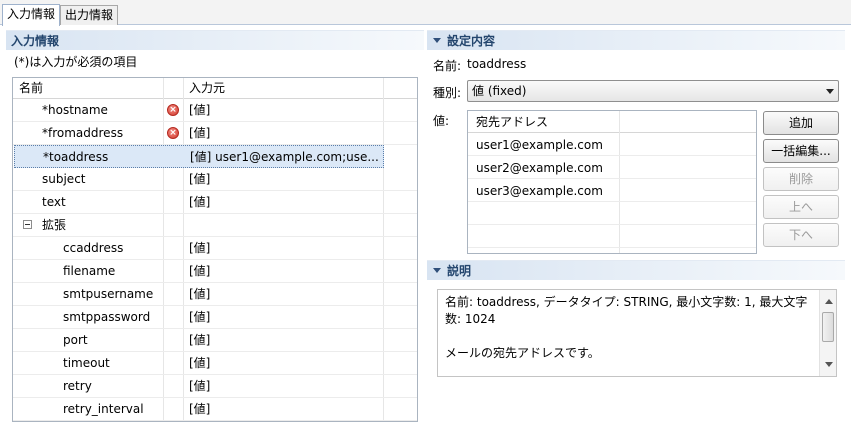 The width and height of the screenshot is (851, 429). Describe the element at coordinates (636, 270) in the screenshot. I see `description-header: 説明` at that location.